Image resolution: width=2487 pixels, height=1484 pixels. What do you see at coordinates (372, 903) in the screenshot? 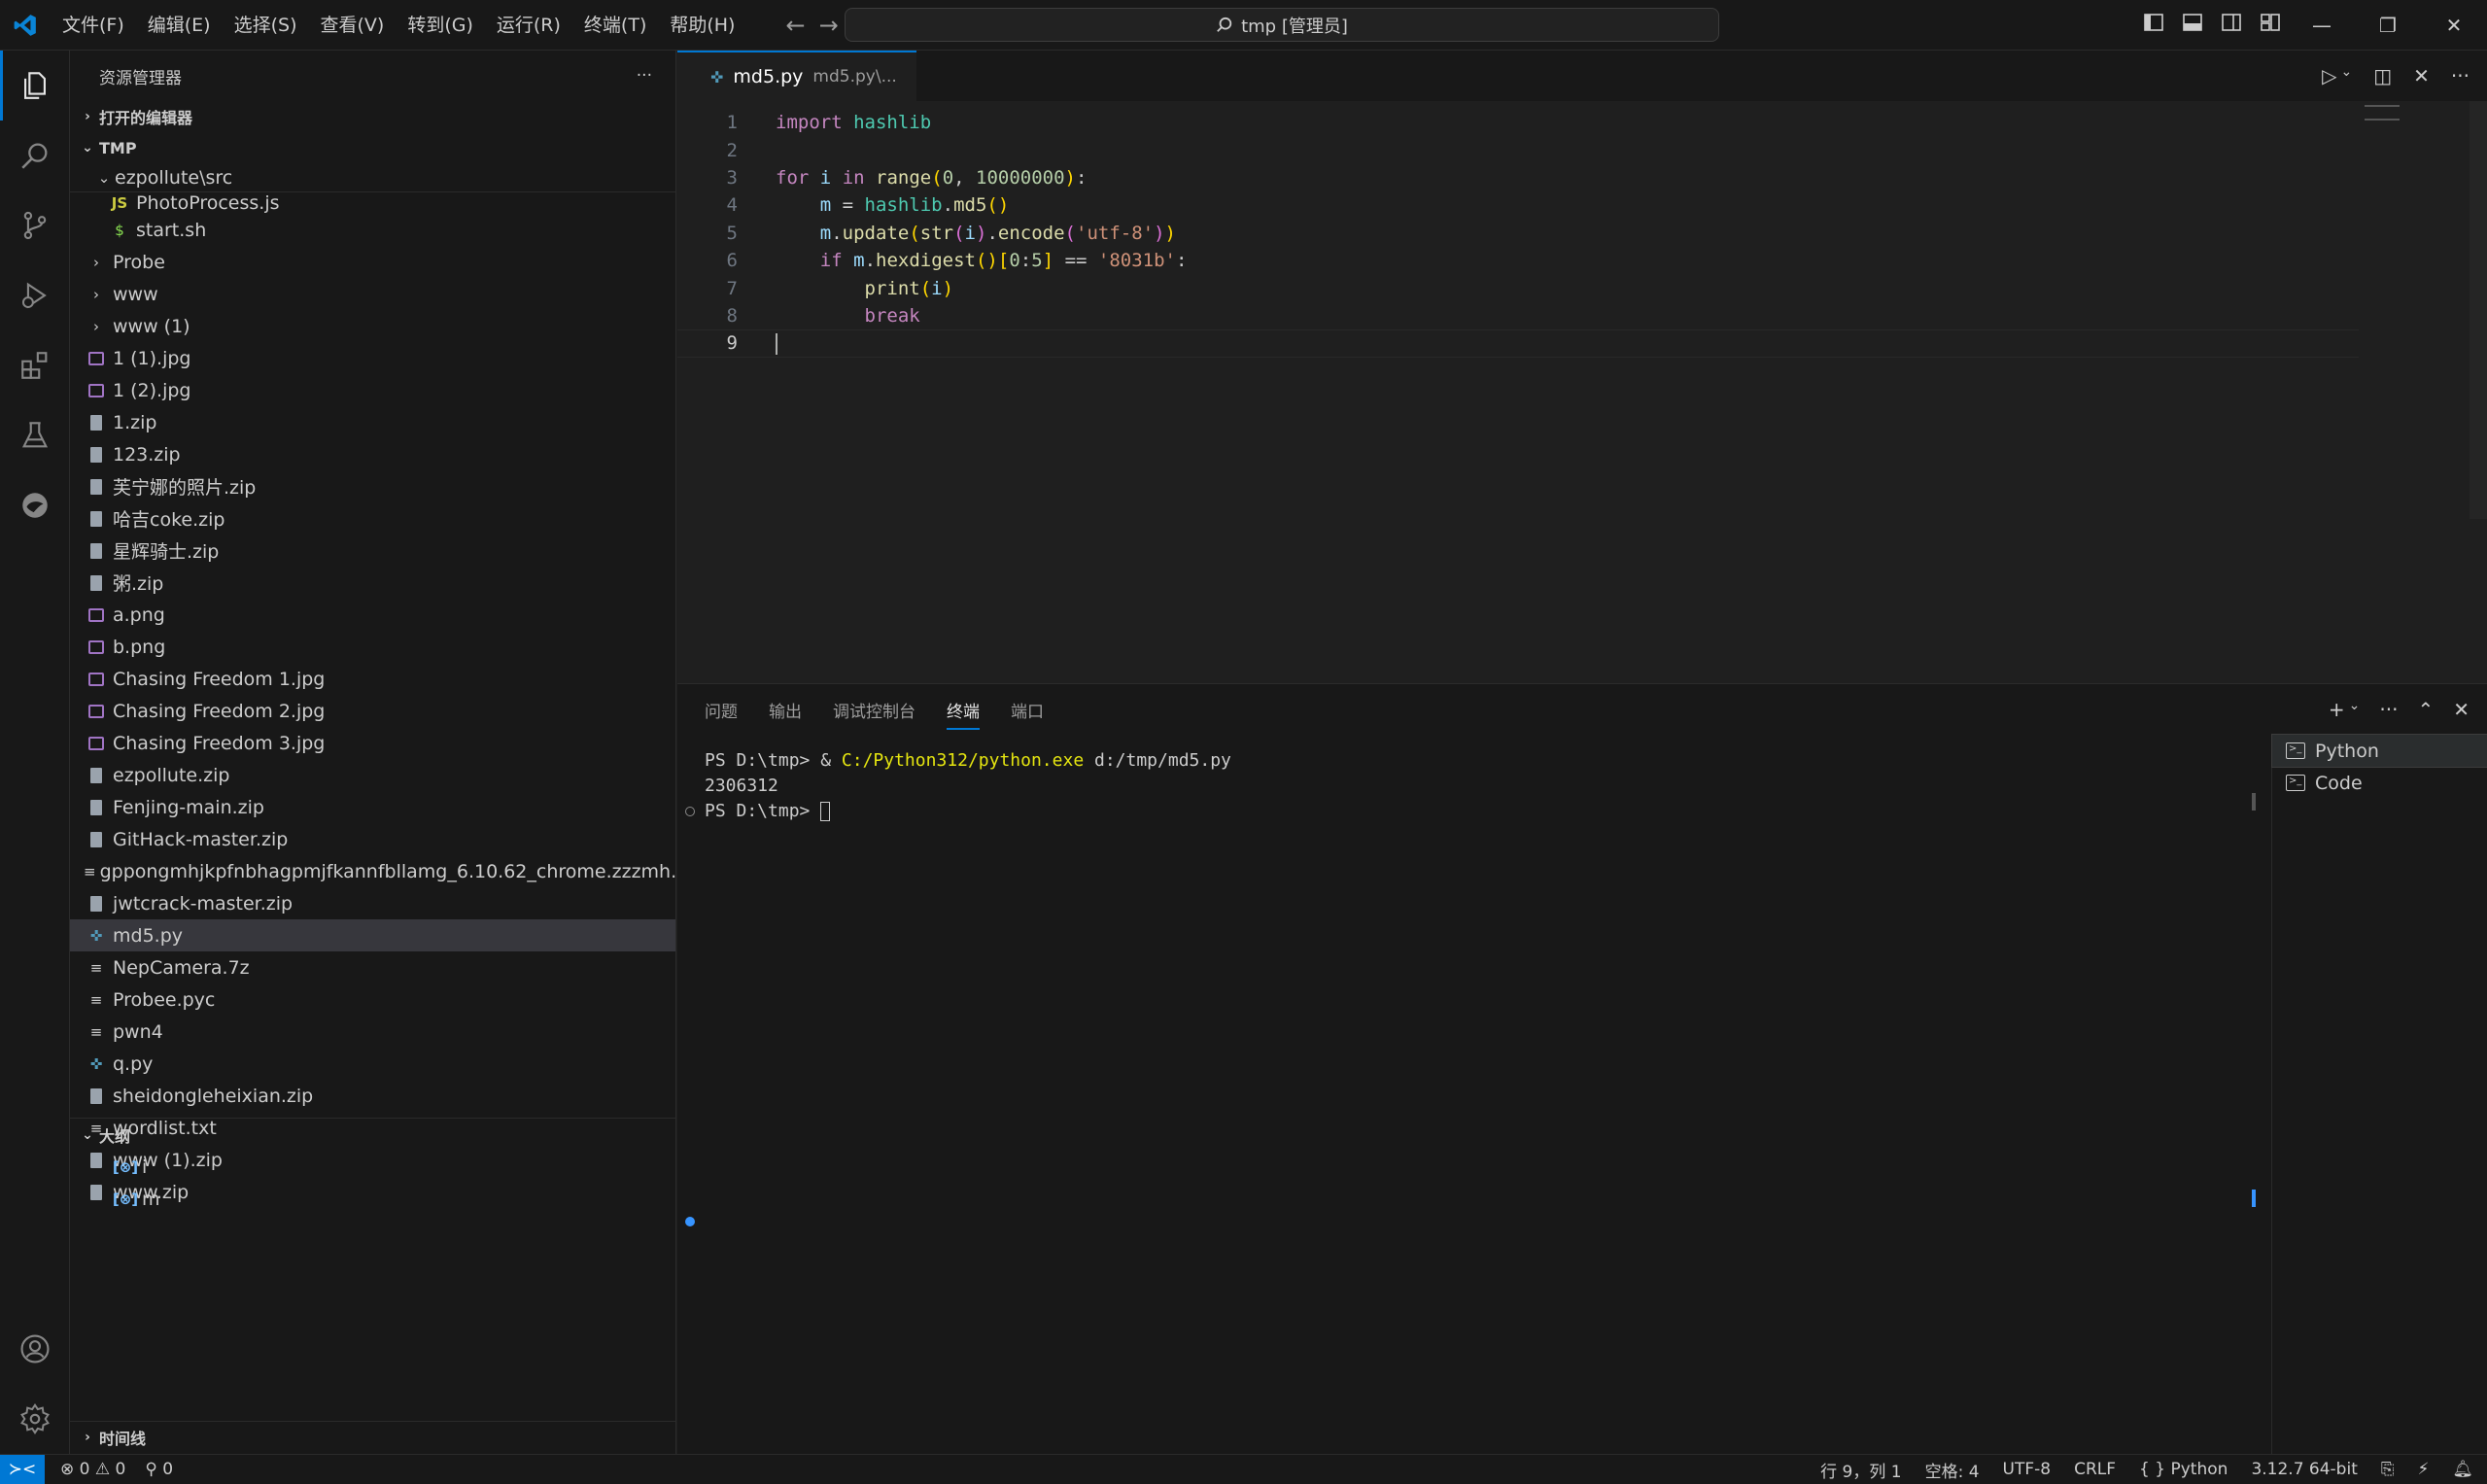
I see `file-item: jwtcrack-master.zip` at bounding box center [372, 903].